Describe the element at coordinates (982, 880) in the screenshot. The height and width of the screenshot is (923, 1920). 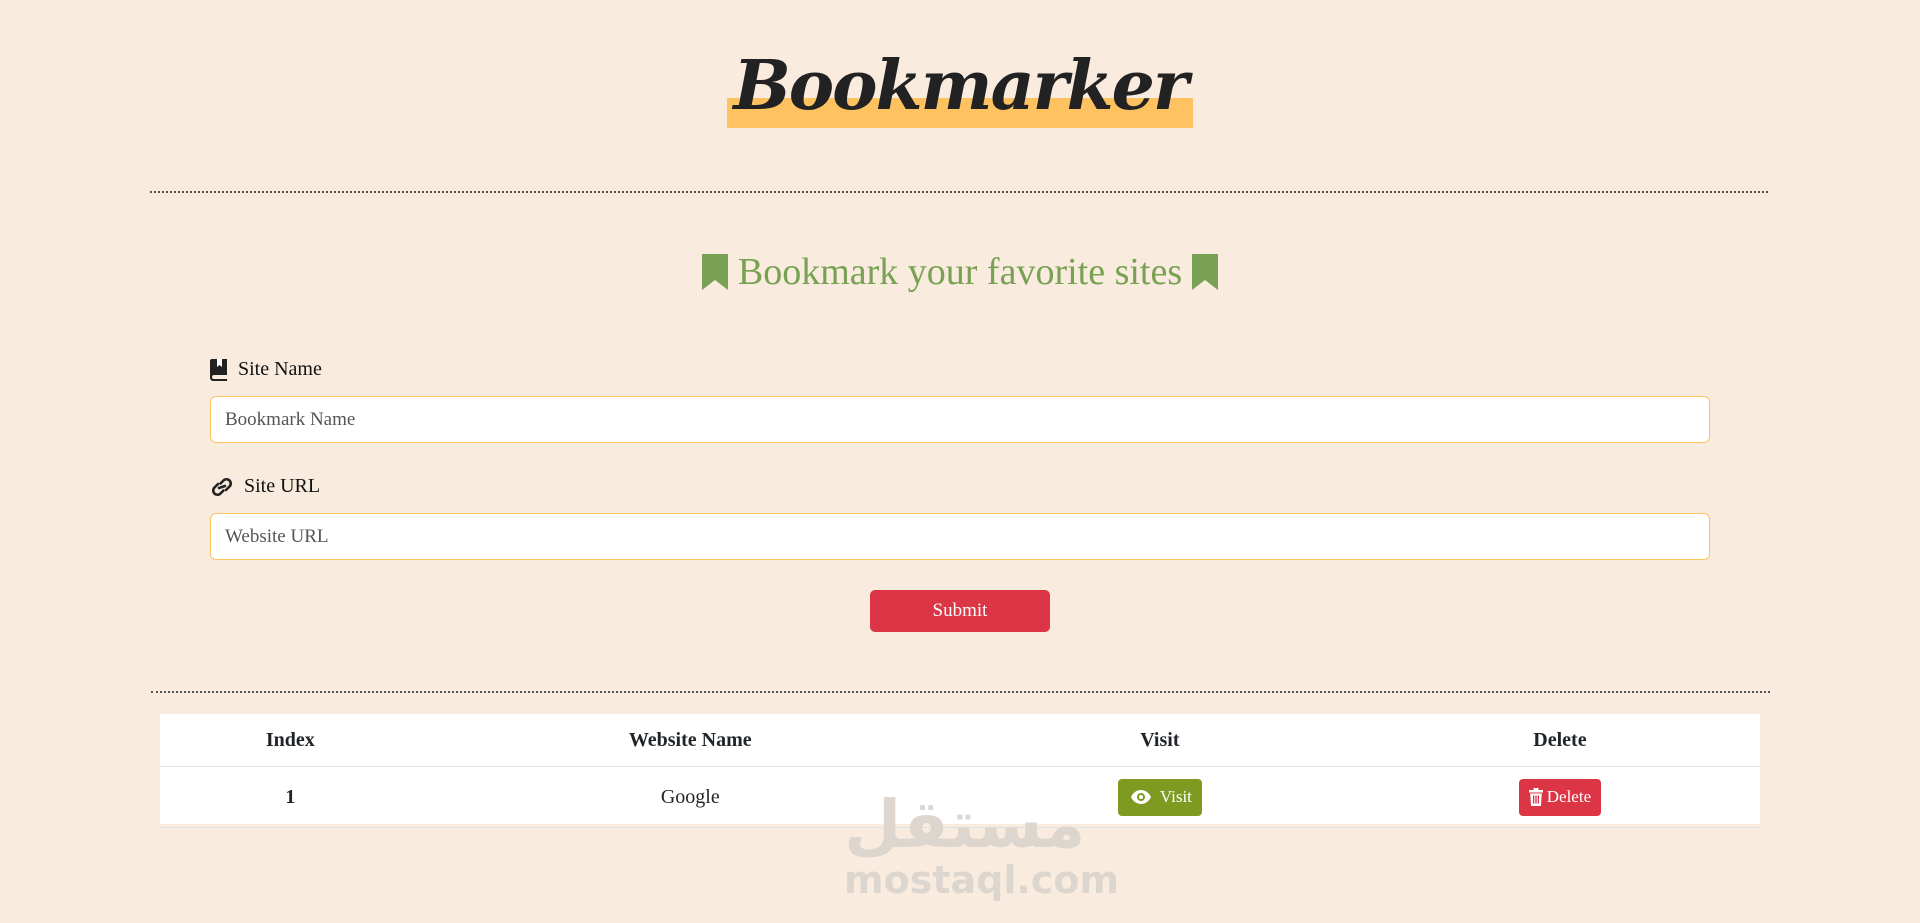
I see `watermark-latin: mostaql.com` at that location.